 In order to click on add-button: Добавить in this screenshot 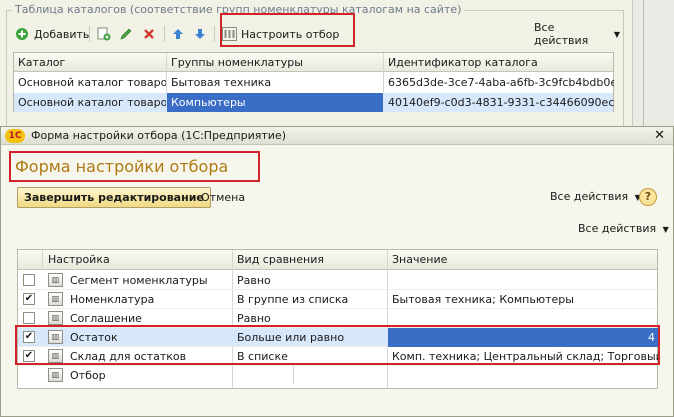, I will do `click(51, 34)`.